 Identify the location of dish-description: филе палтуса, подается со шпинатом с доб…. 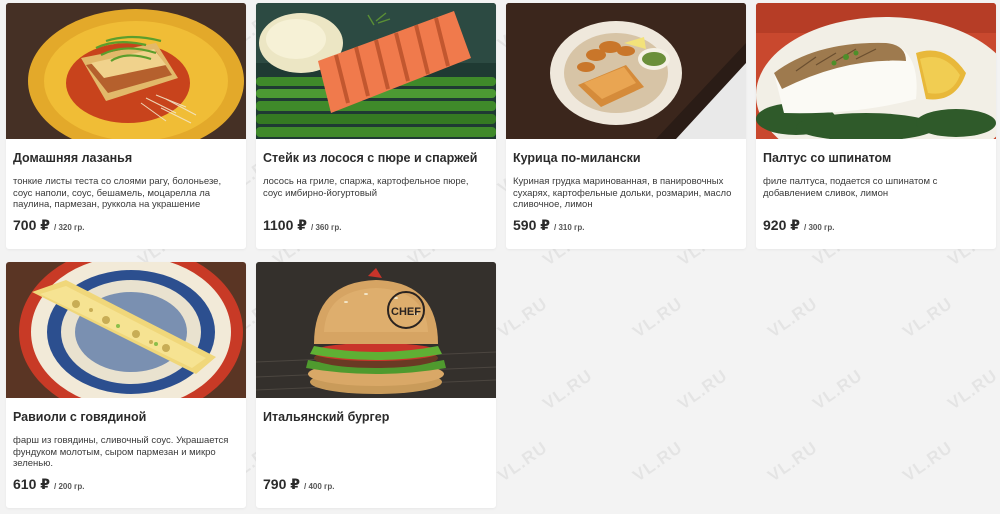
(850, 187).